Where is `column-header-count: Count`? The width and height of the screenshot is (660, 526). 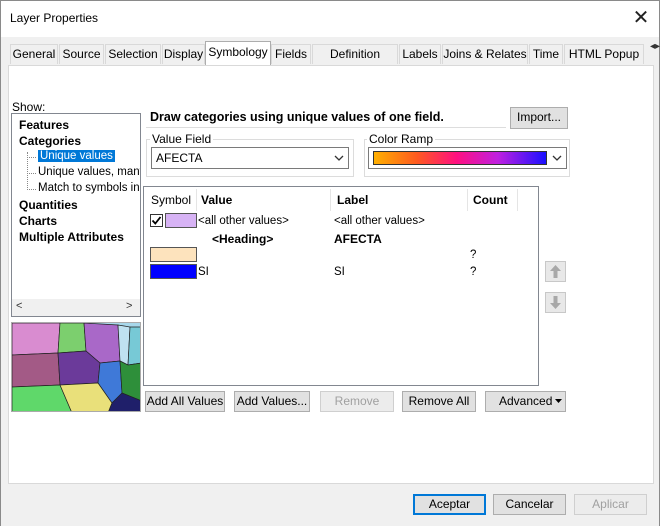
column-header-count: Count is located at coordinates (490, 200).